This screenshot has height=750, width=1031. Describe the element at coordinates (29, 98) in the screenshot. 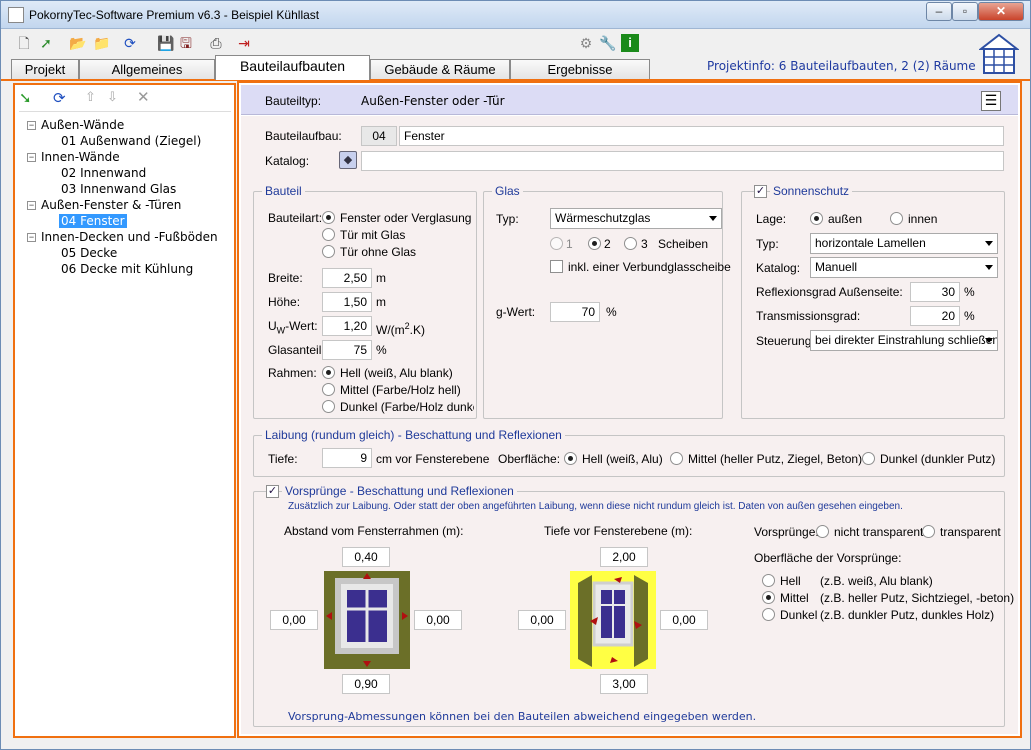

I see `add-icon: ➘` at that location.